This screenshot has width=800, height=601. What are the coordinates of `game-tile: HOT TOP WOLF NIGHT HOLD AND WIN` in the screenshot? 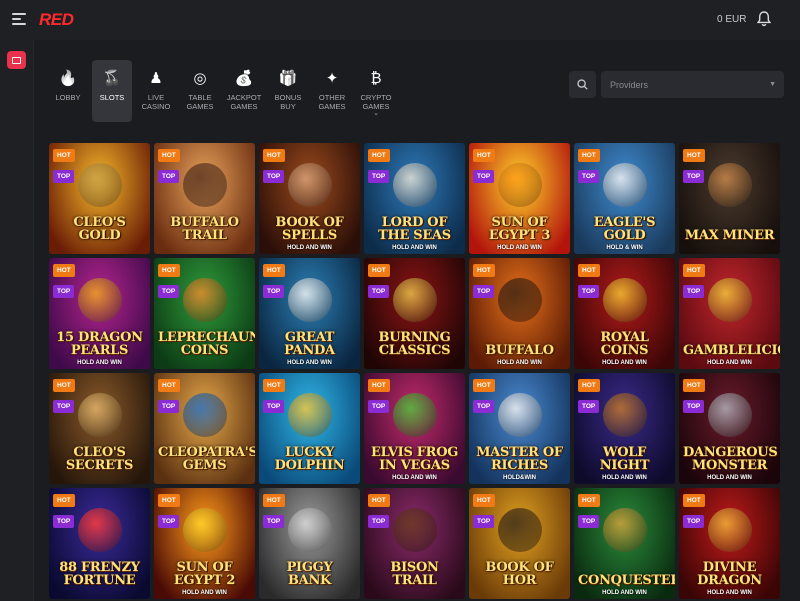 It's located at (624, 428).